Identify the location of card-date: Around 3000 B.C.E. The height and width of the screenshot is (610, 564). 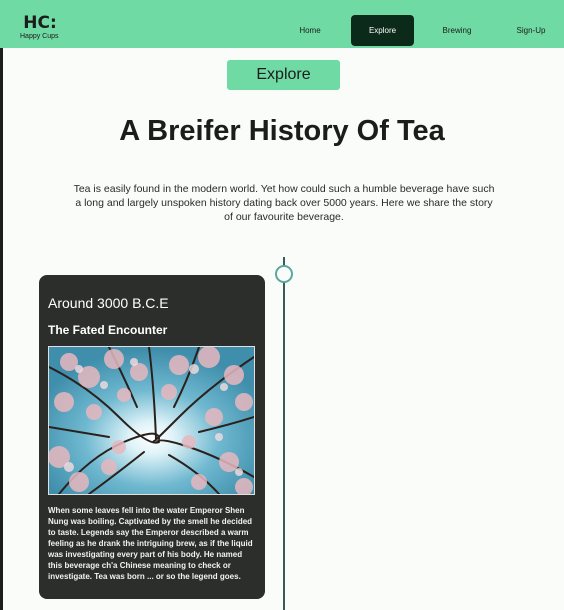
(108, 303).